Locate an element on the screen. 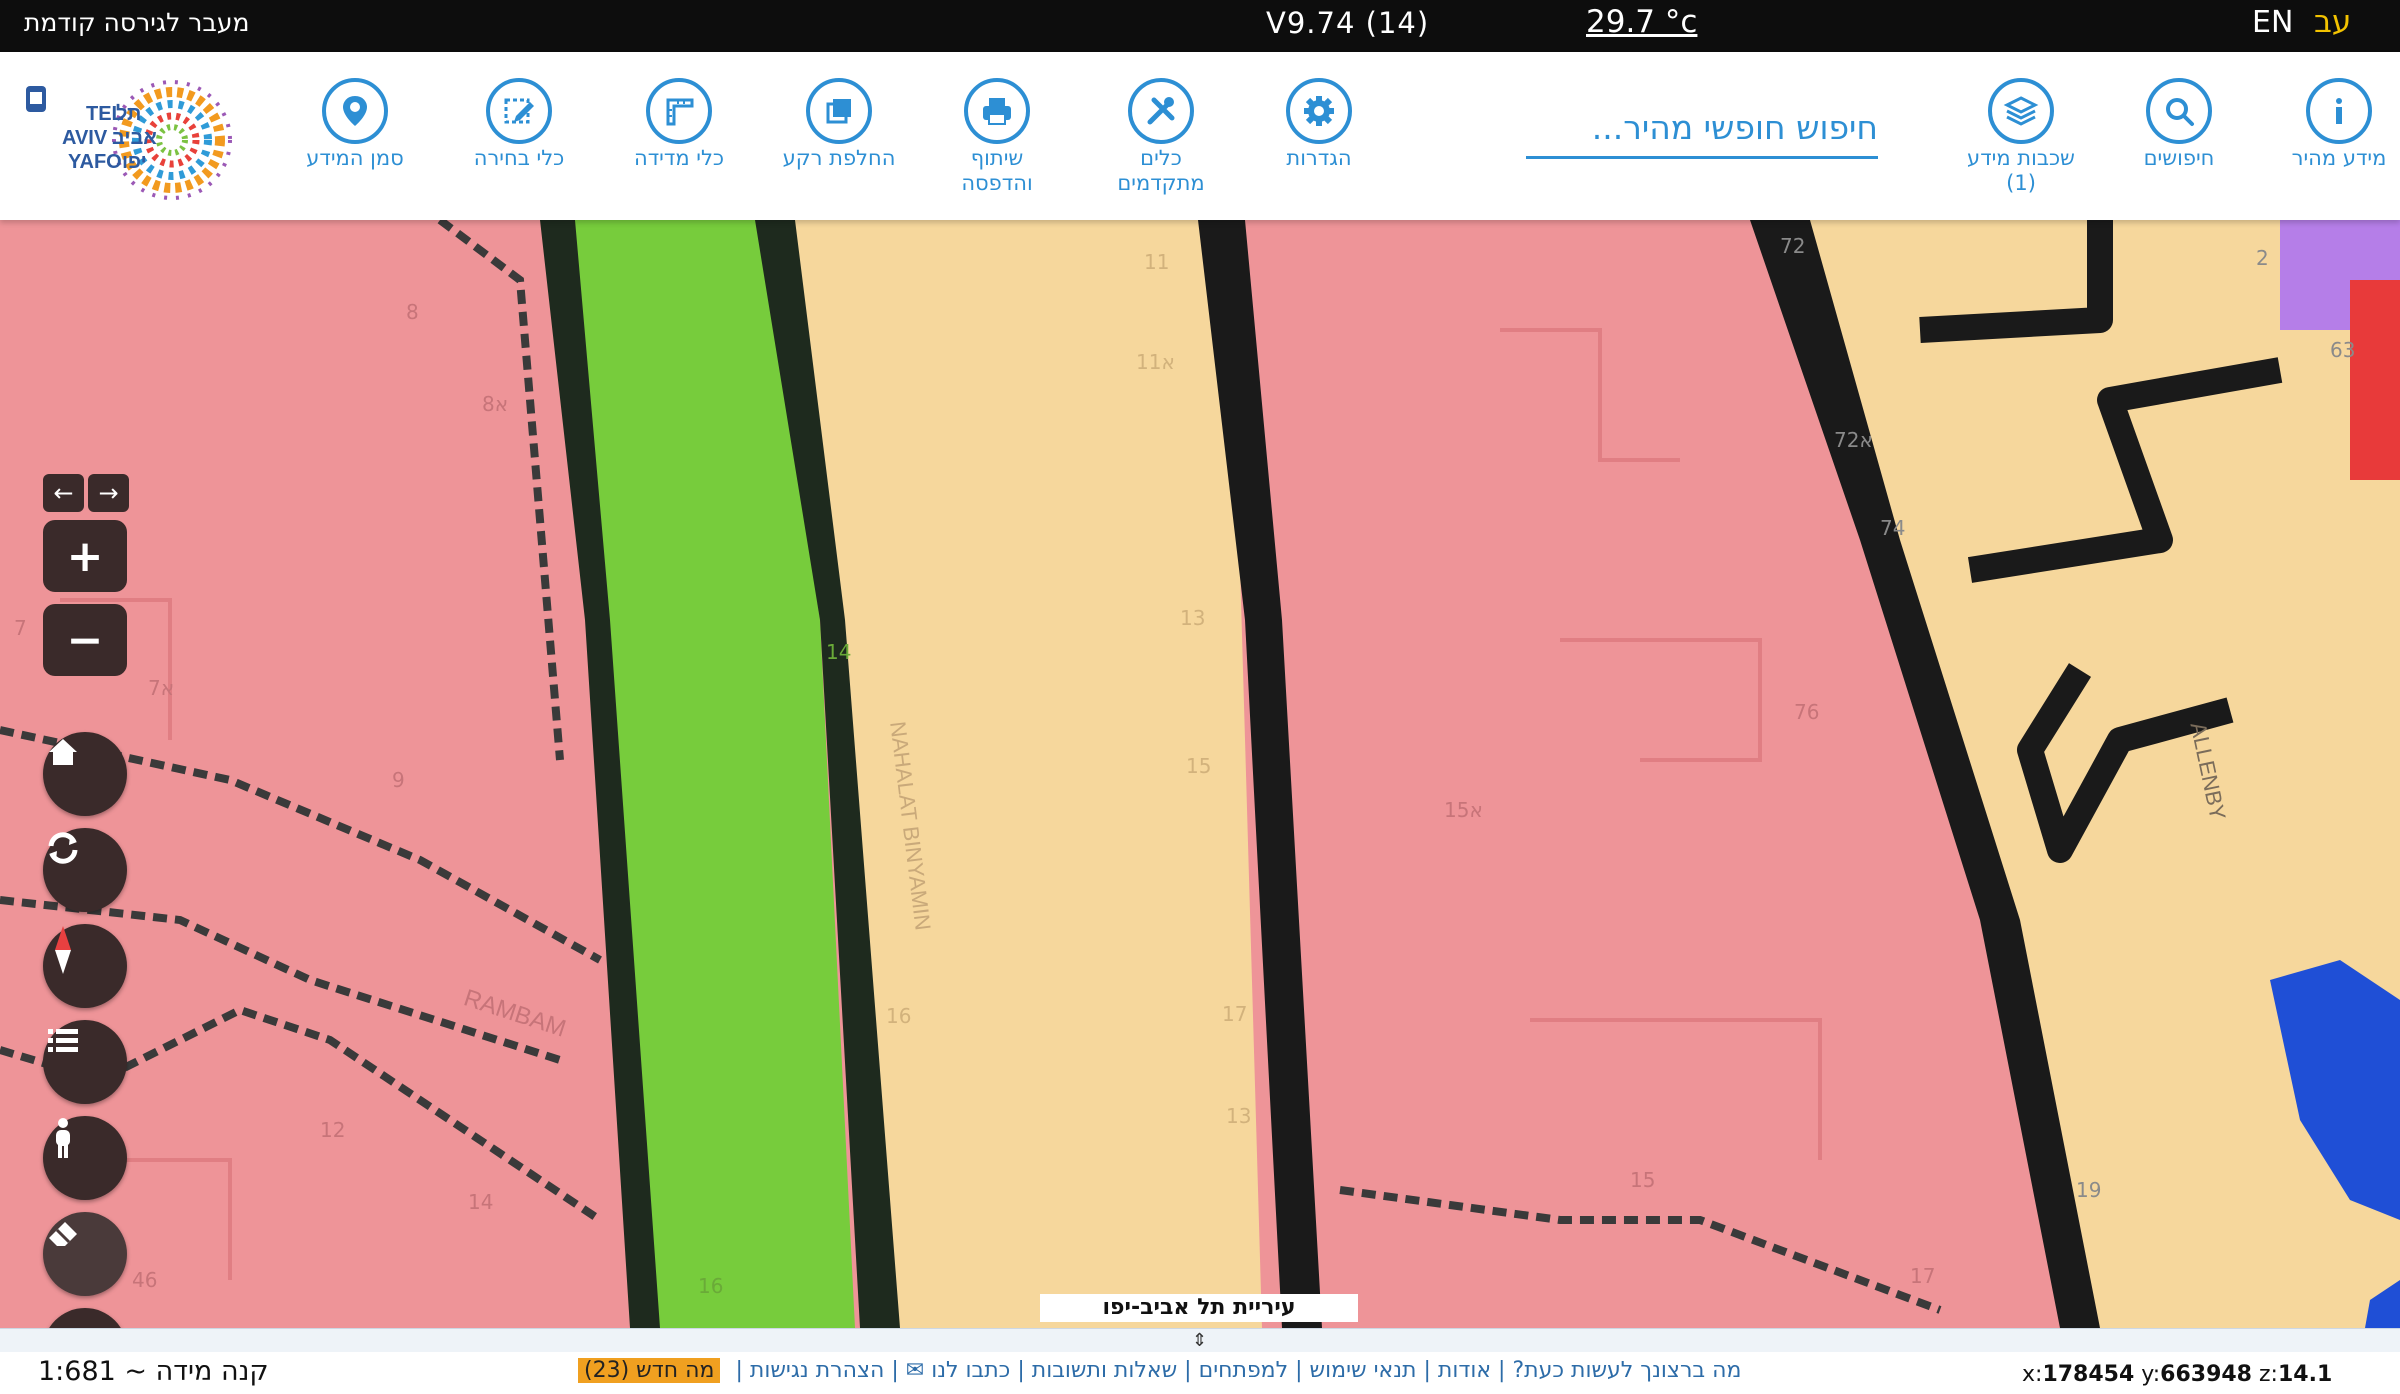 The image size is (2400, 1394). compass-button is located at coordinates (85, 966).